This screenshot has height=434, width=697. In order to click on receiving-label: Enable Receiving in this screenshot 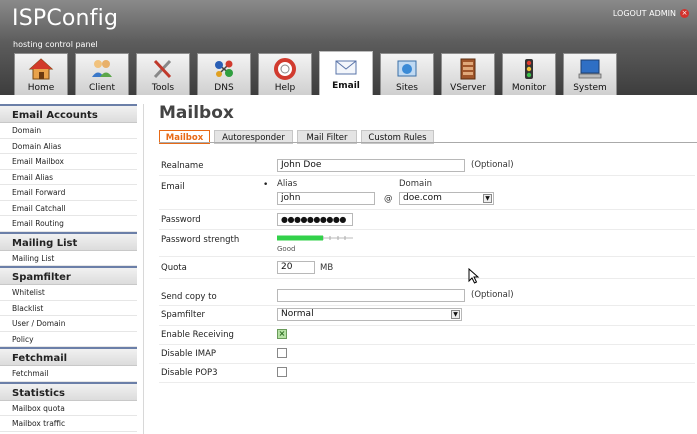, I will do `click(197, 335)`.